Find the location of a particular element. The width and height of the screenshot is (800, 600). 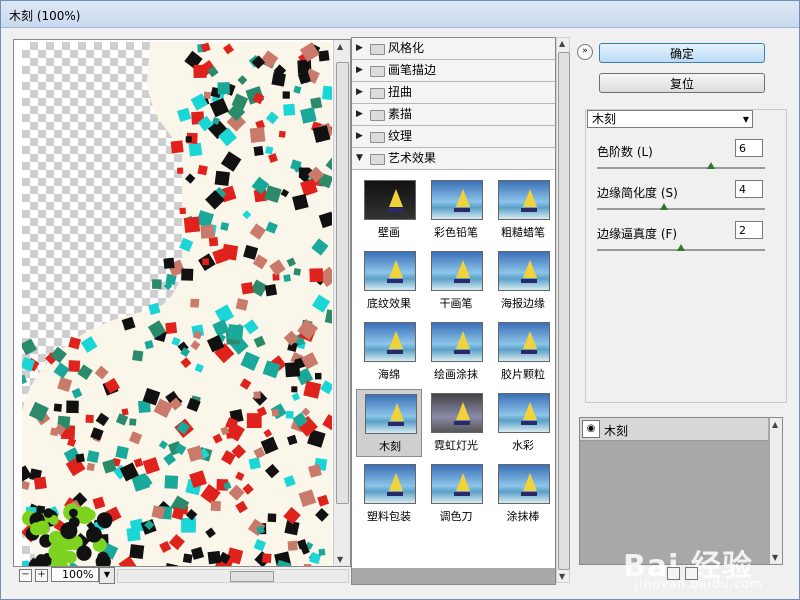

zoom-out-button: − is located at coordinates (25, 575).